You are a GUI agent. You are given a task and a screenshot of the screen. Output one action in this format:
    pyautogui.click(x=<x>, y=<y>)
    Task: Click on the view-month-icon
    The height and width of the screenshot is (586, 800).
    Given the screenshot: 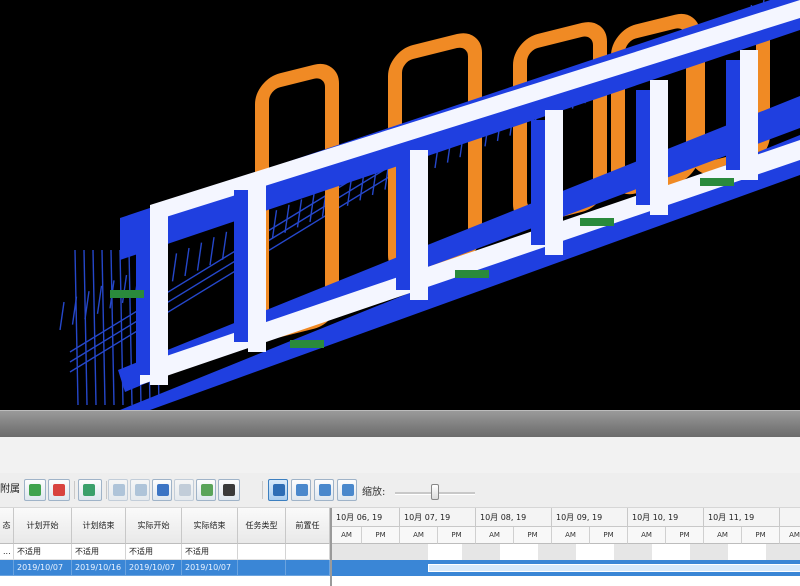 What is the action you would take?
    pyautogui.click(x=325, y=490)
    